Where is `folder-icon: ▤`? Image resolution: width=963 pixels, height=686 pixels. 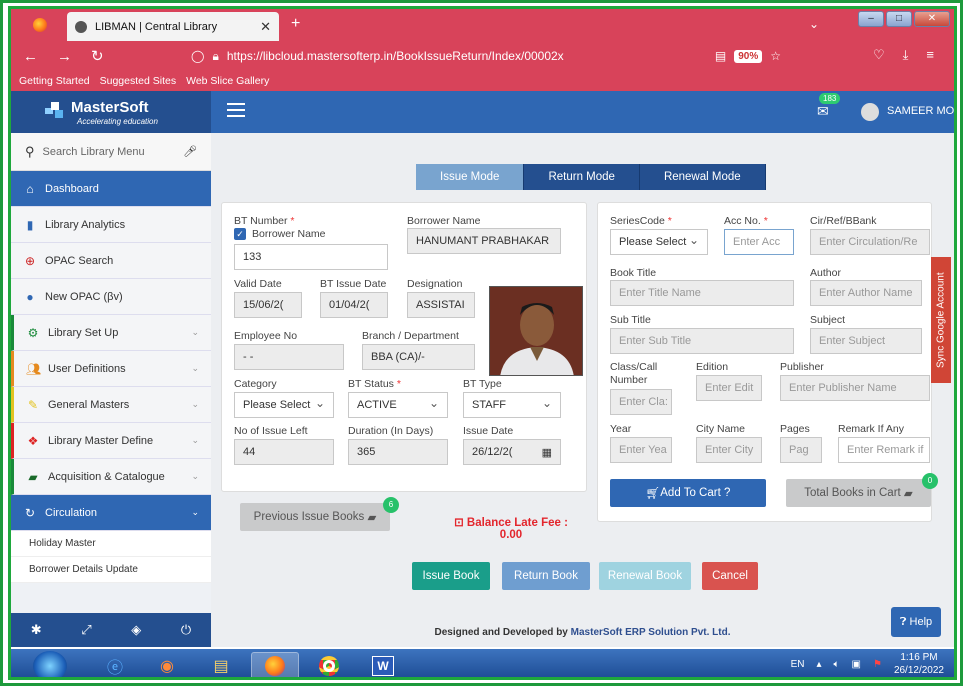
folder-icon: ▤ is located at coordinates (221, 664).